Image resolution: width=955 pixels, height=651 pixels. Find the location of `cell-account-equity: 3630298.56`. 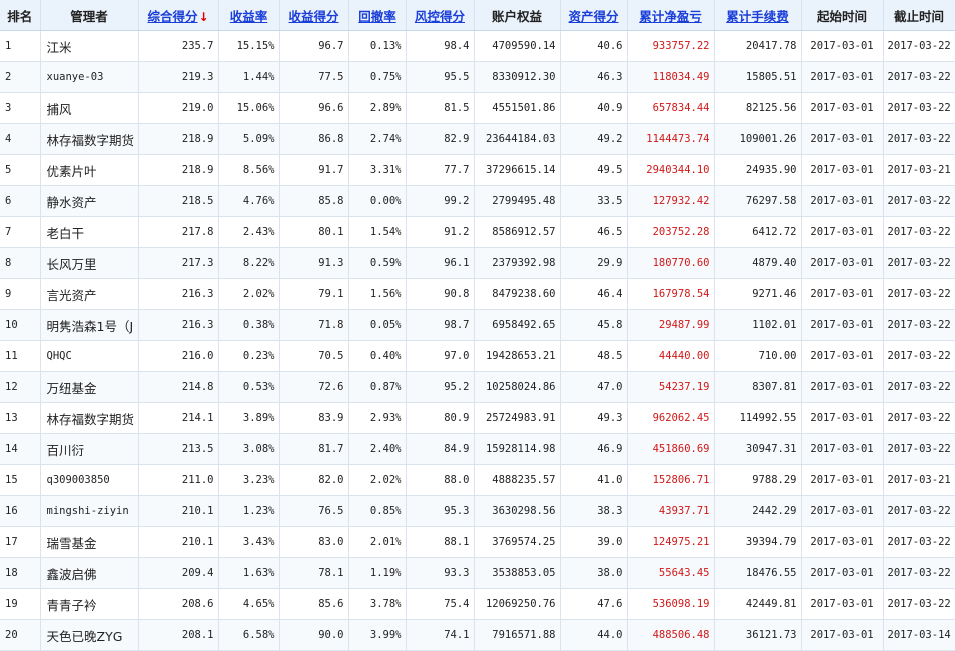

cell-account-equity: 3630298.56 is located at coordinates (517, 511).